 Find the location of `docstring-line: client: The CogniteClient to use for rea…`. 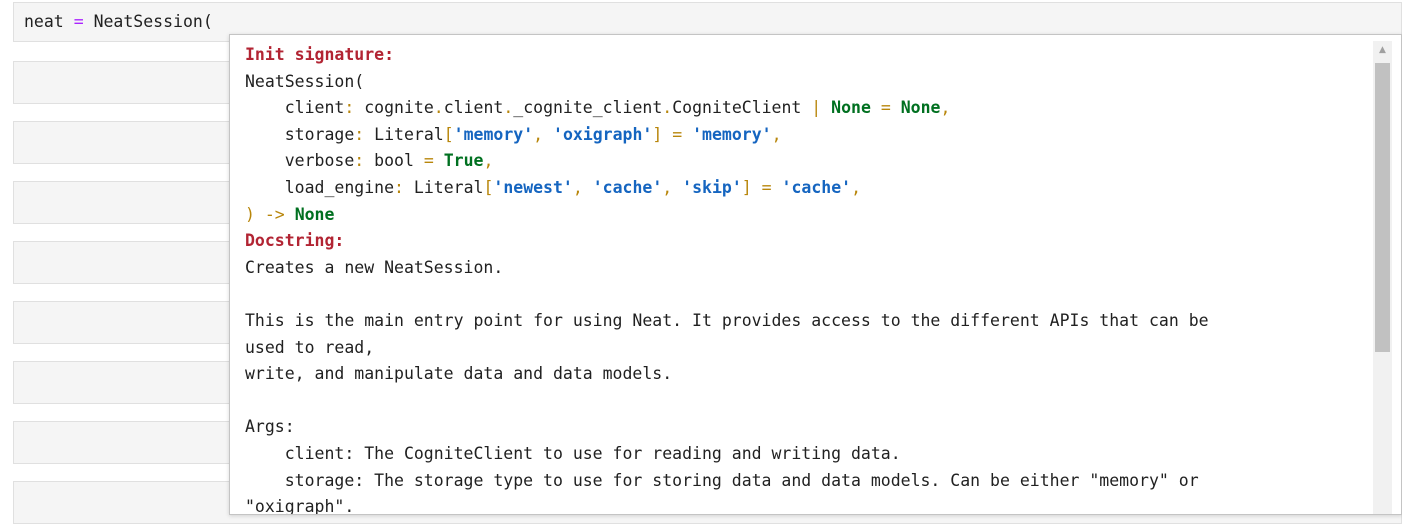

docstring-line: client: The CogniteClient to use for rea… is located at coordinates (573, 453).